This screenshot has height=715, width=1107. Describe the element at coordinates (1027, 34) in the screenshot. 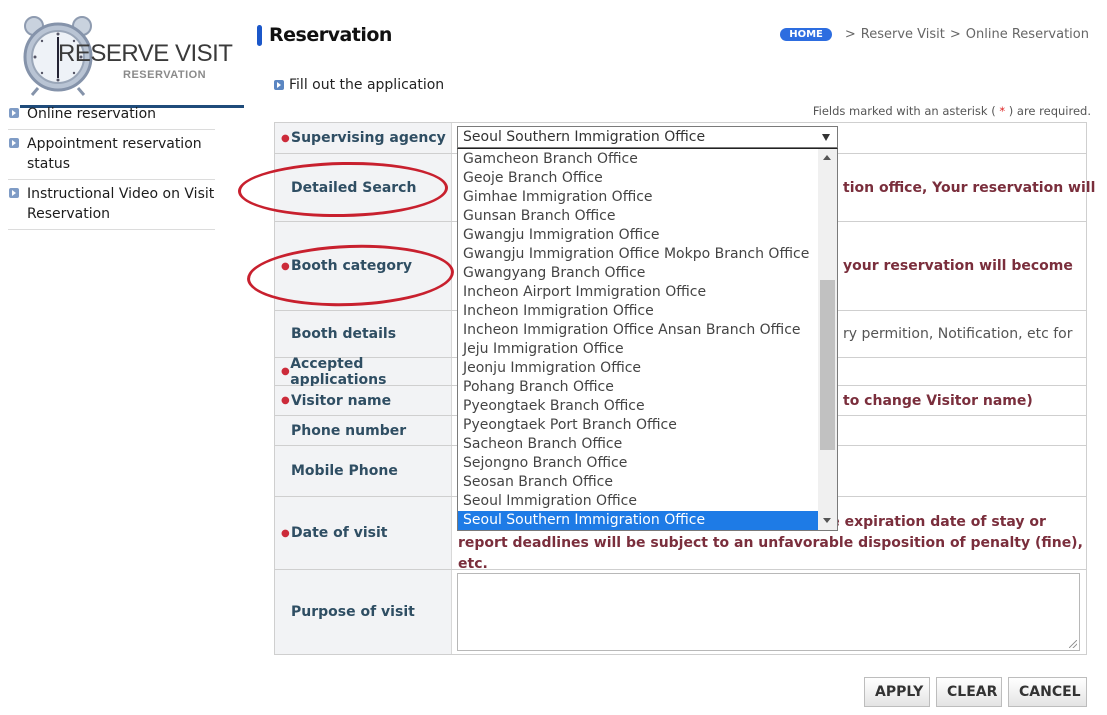

I see `breadcrumb-item-online-reservation: Online Reservation` at that location.